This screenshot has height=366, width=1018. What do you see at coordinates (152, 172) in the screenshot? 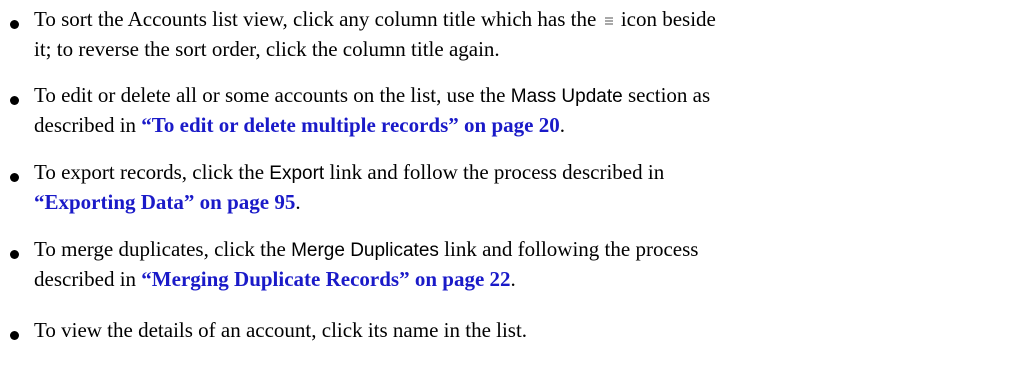
I see `text-fragment: To export records, click the` at bounding box center [152, 172].